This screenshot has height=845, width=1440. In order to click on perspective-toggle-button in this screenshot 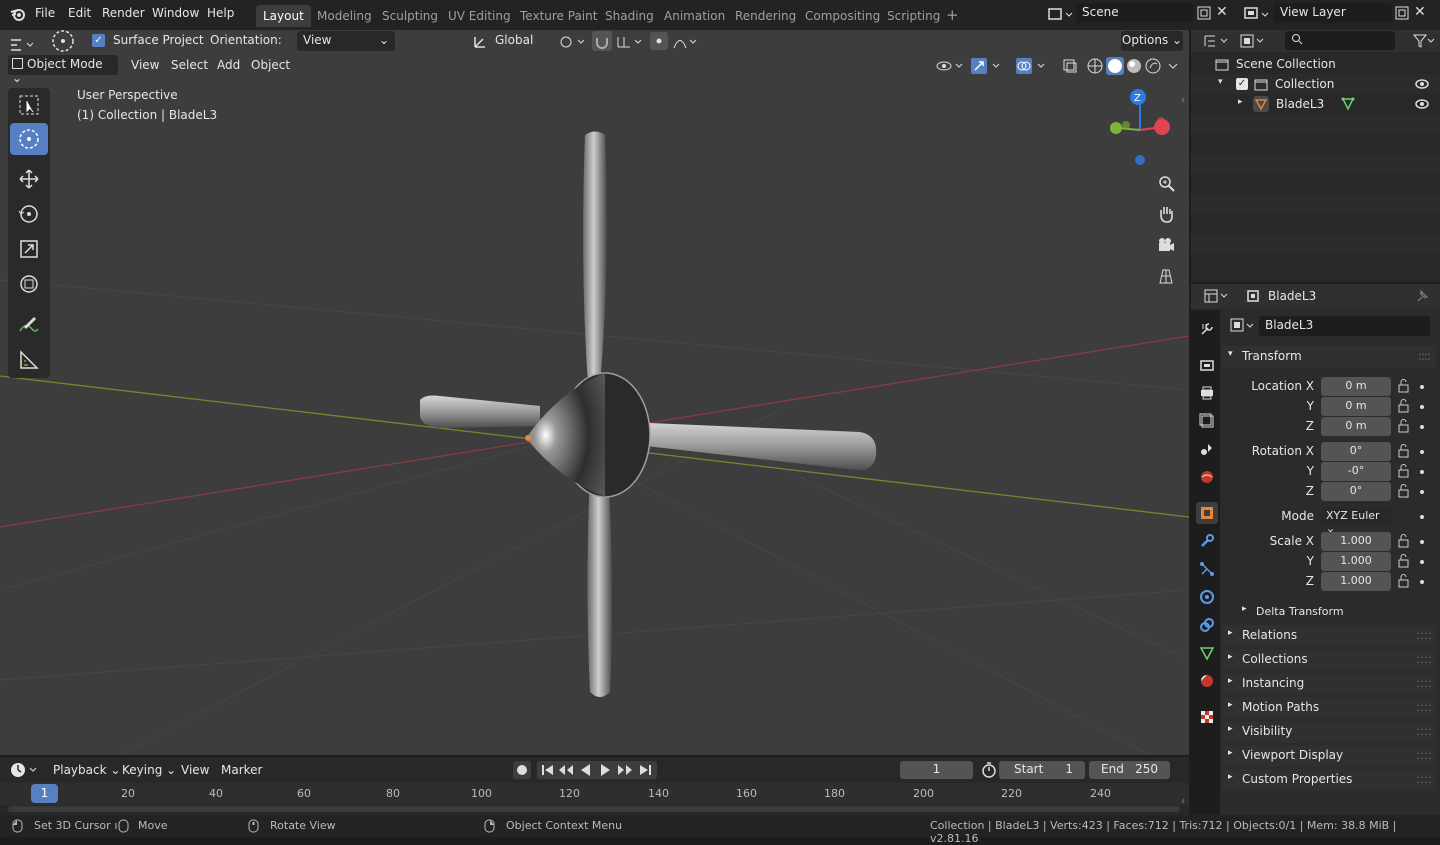, I will do `click(1166, 276)`.